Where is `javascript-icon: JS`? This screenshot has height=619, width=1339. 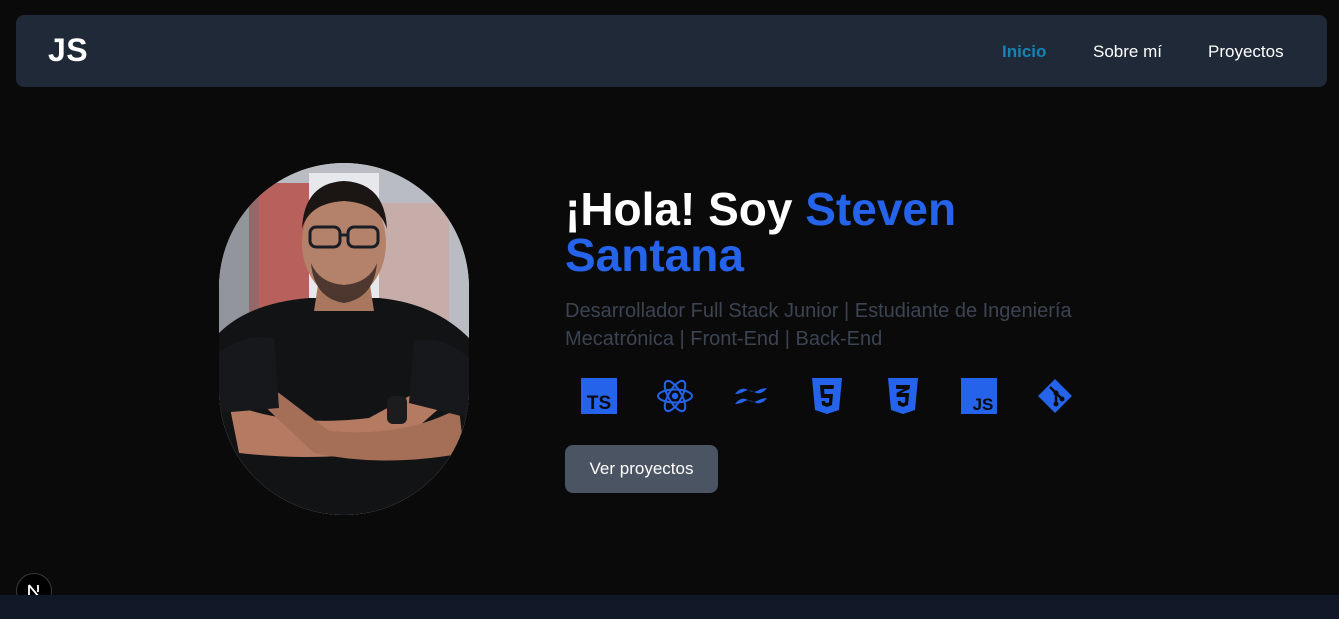
javascript-icon: JS is located at coordinates (979, 396).